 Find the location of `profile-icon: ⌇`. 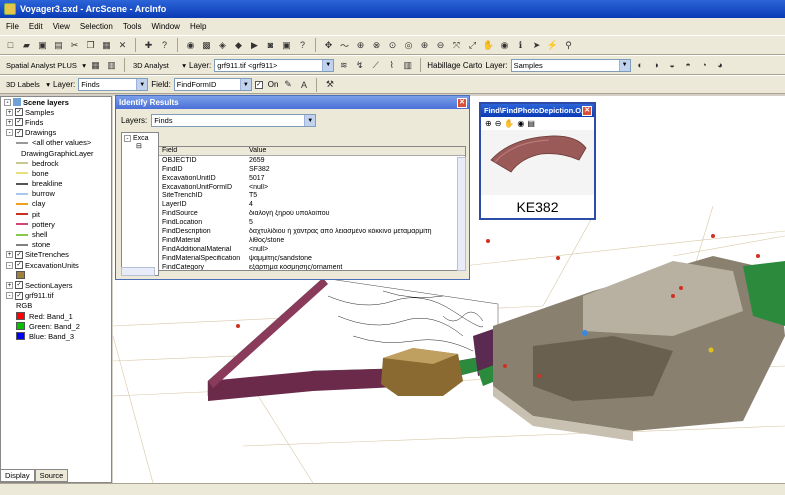

profile-icon: ⌇ is located at coordinates (391, 65).